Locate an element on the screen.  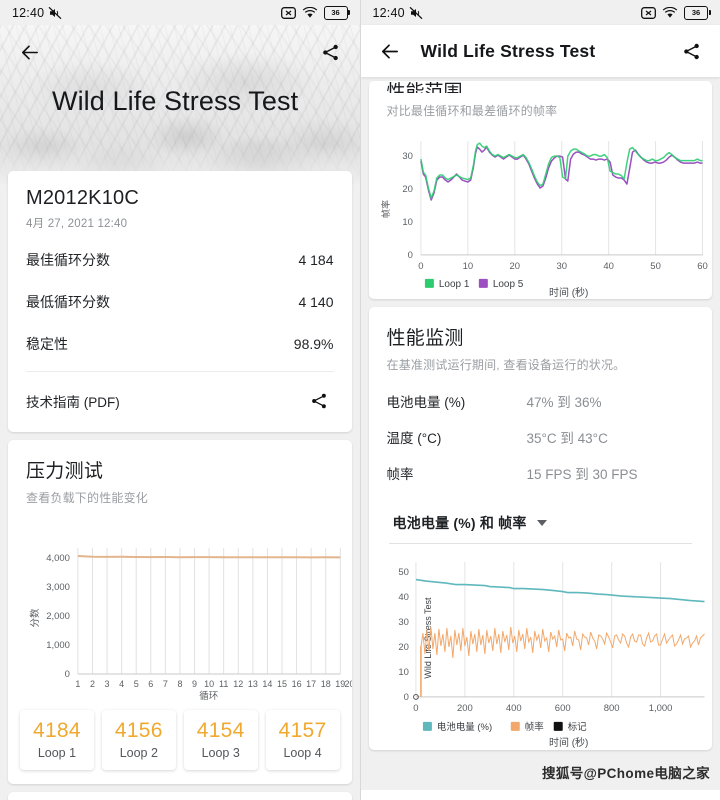
table-row: 电池电量 (%) 47% 到 36% is located at coordinates (541, 401).